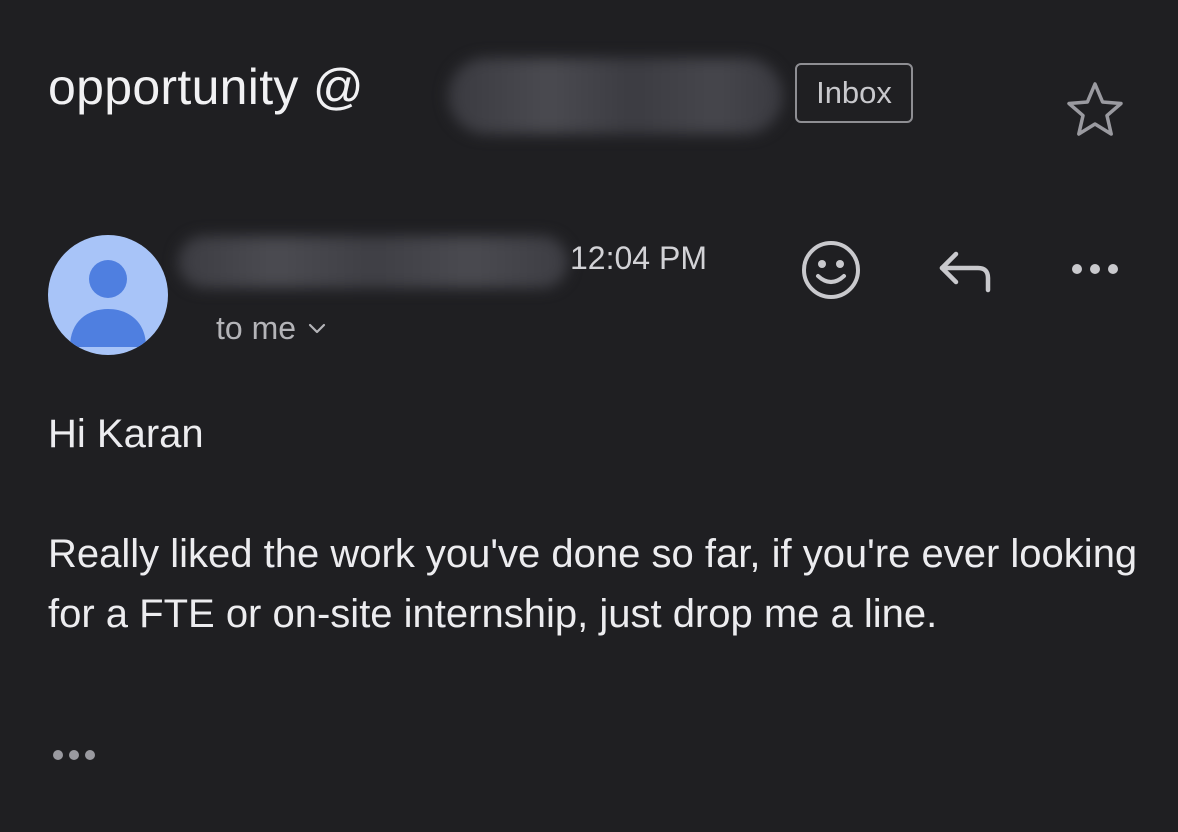 The height and width of the screenshot is (832, 1178). What do you see at coordinates (854, 93) in the screenshot?
I see `inbox-label-badge: Inbox` at bounding box center [854, 93].